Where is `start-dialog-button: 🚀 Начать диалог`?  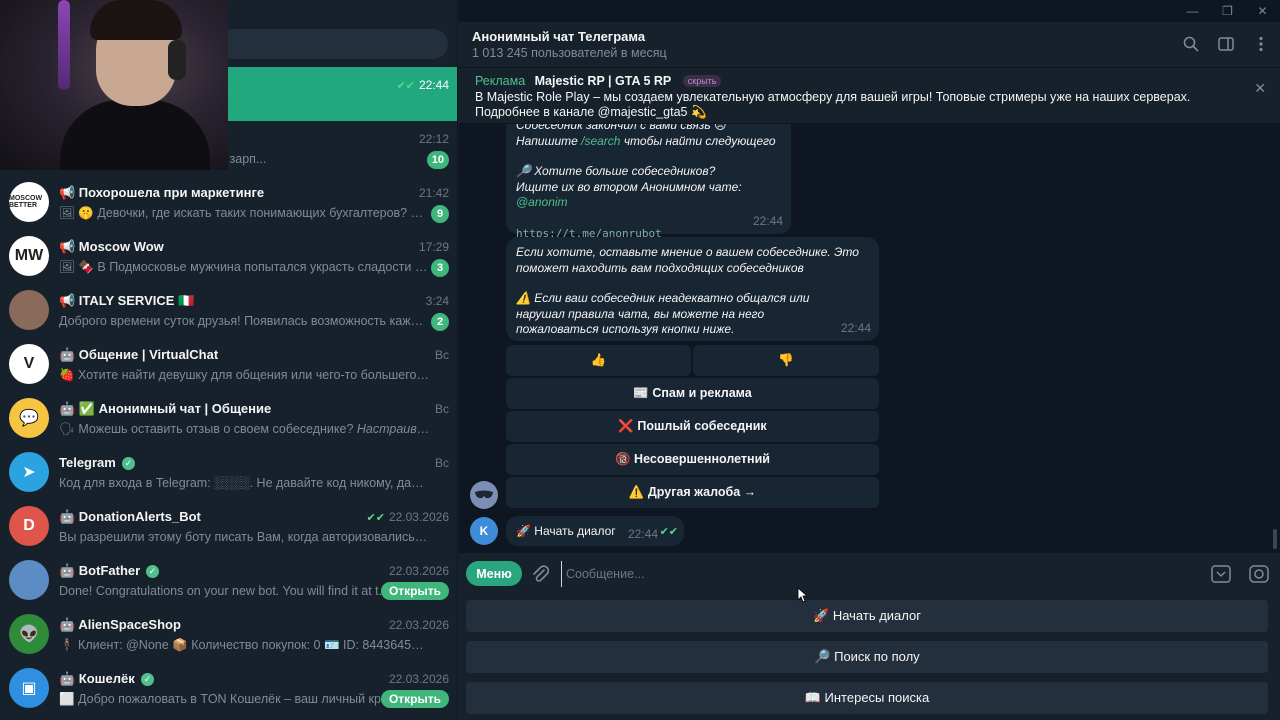
start-dialog-button: 🚀 Начать диалог is located at coordinates (867, 616).